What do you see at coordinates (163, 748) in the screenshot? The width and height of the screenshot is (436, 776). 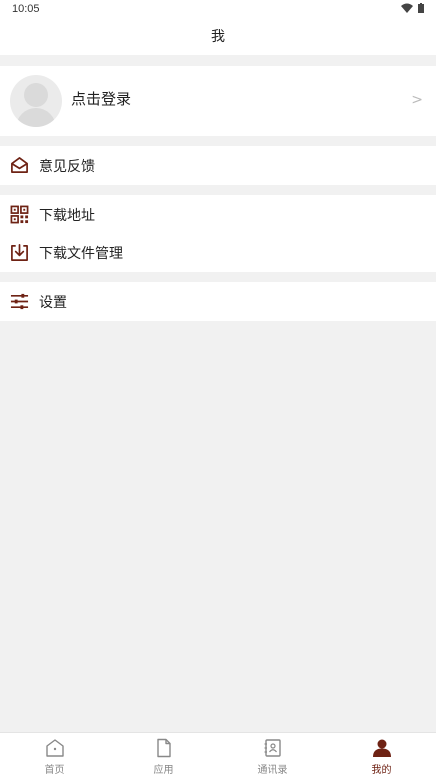 I see `document-icon` at bounding box center [163, 748].